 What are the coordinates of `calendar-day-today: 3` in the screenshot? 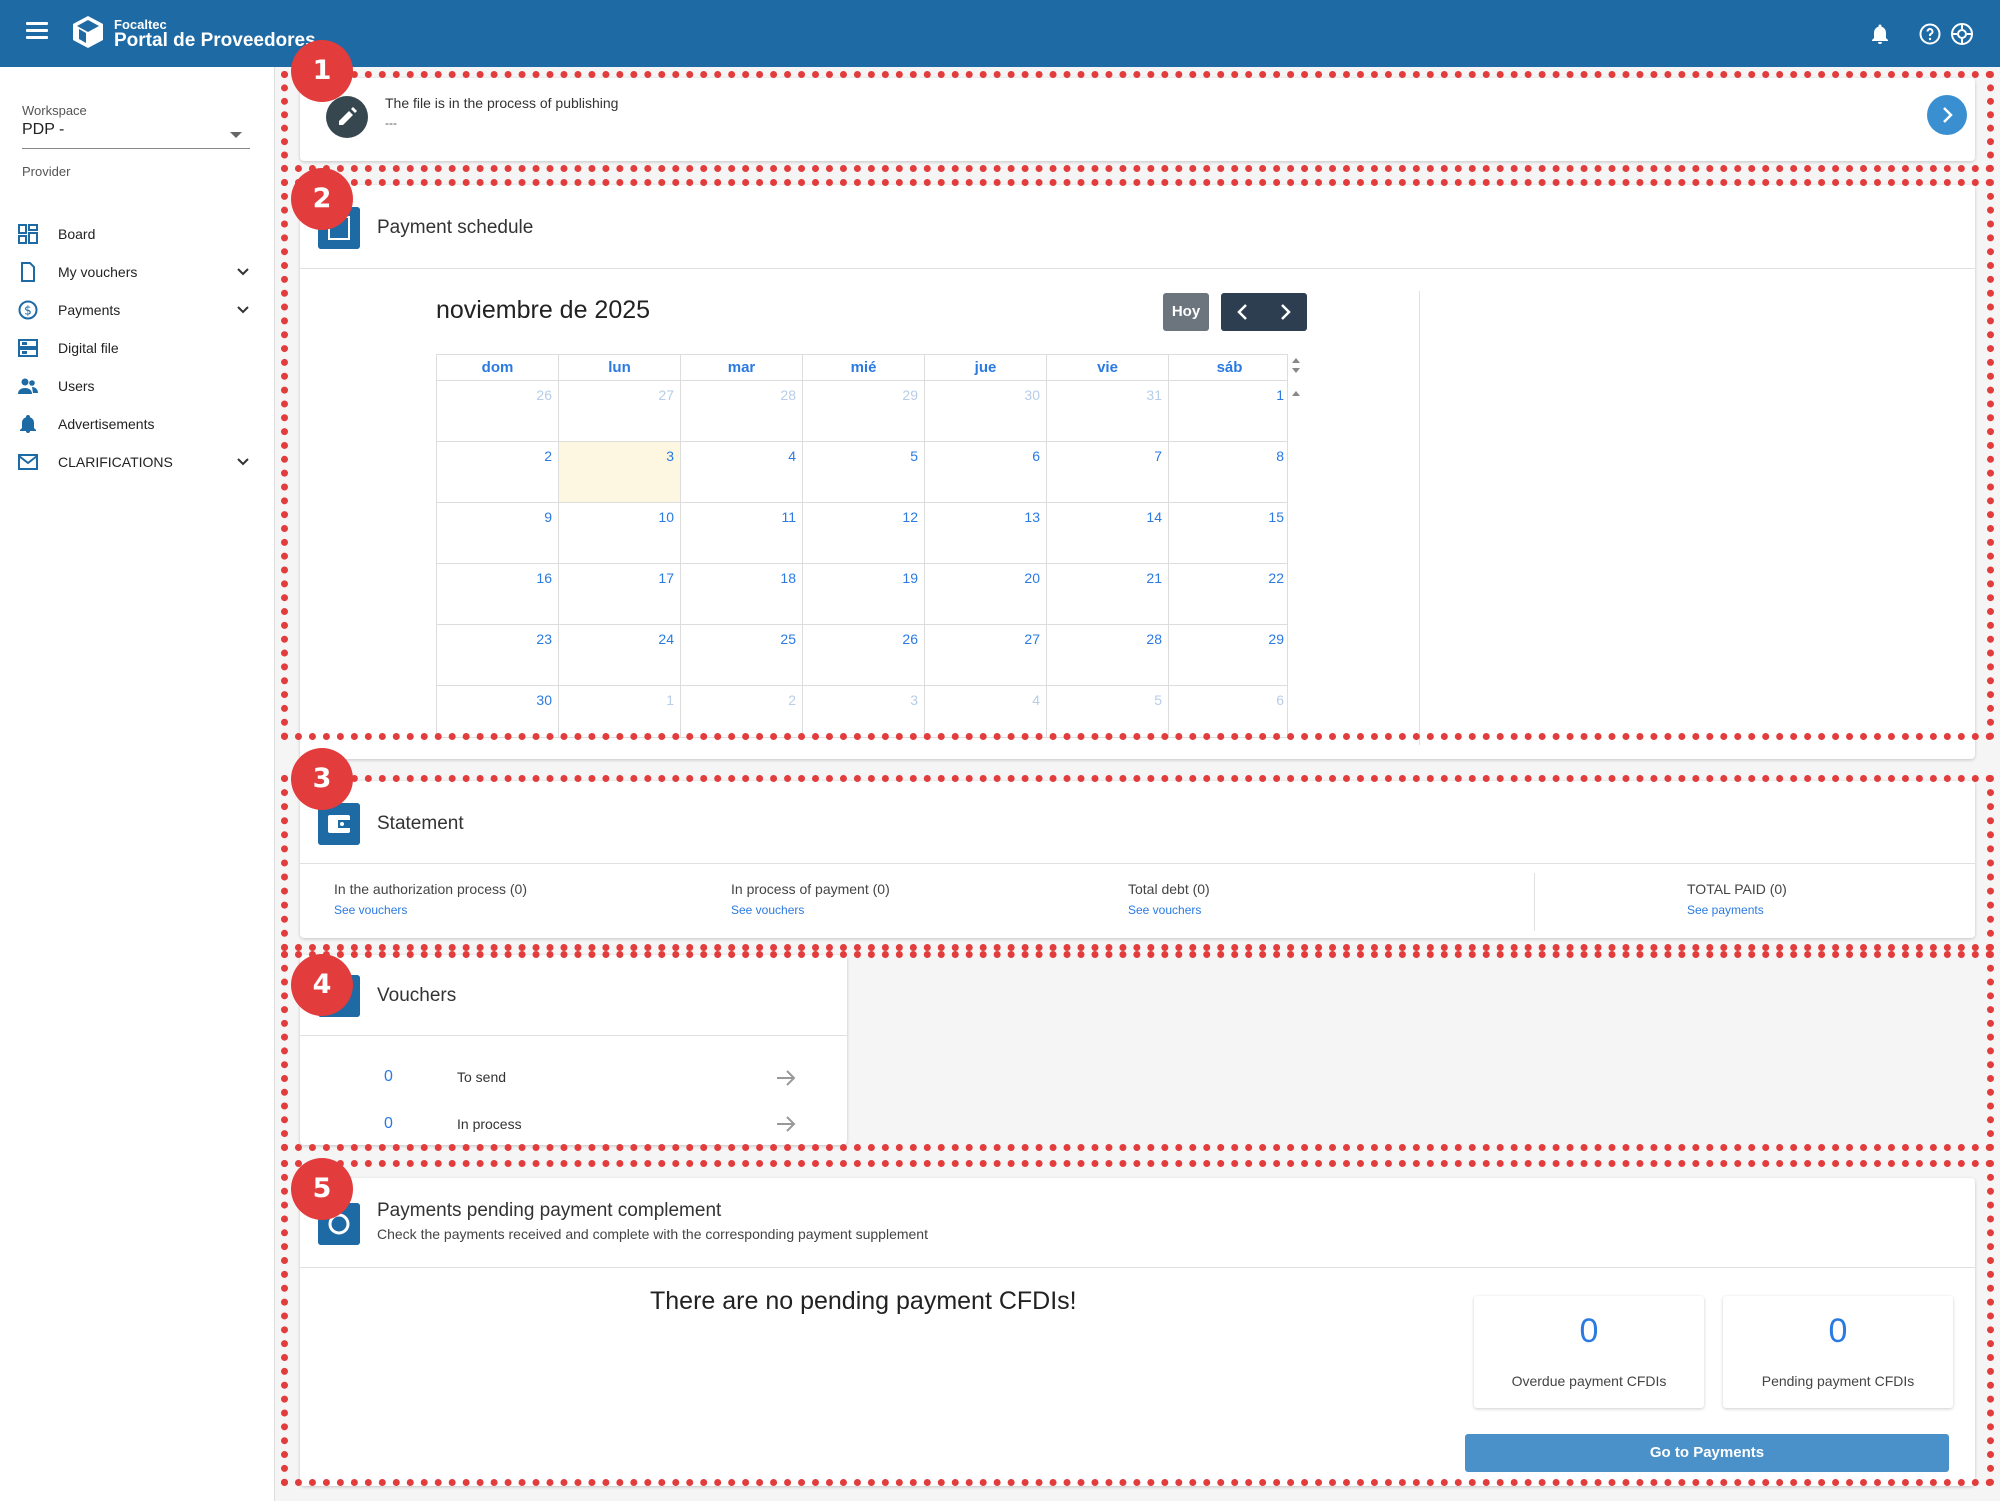 It's located at (620, 472).